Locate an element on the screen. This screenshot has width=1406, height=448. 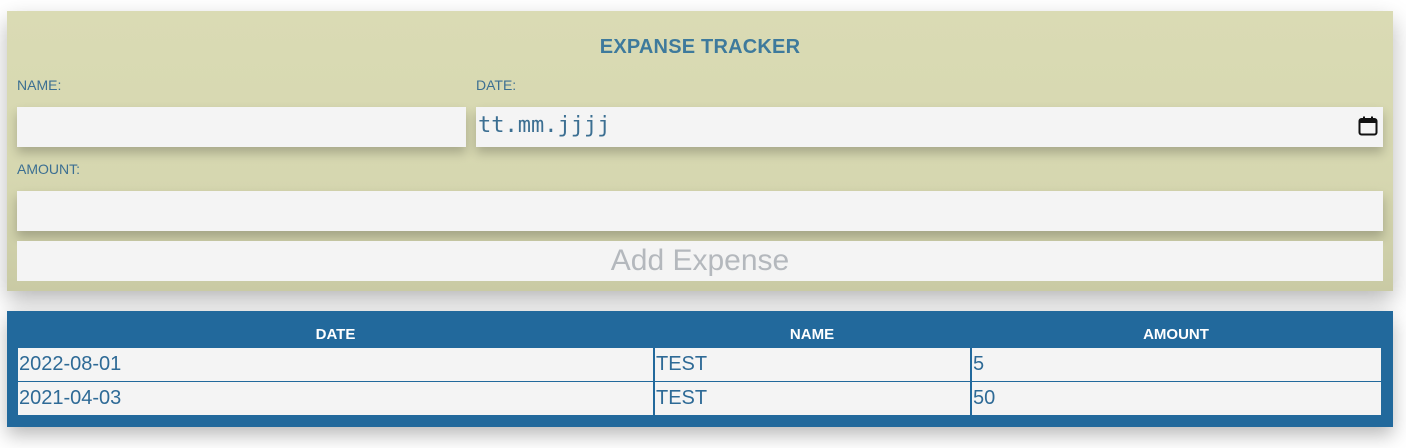
amount-input is located at coordinates (700, 211).